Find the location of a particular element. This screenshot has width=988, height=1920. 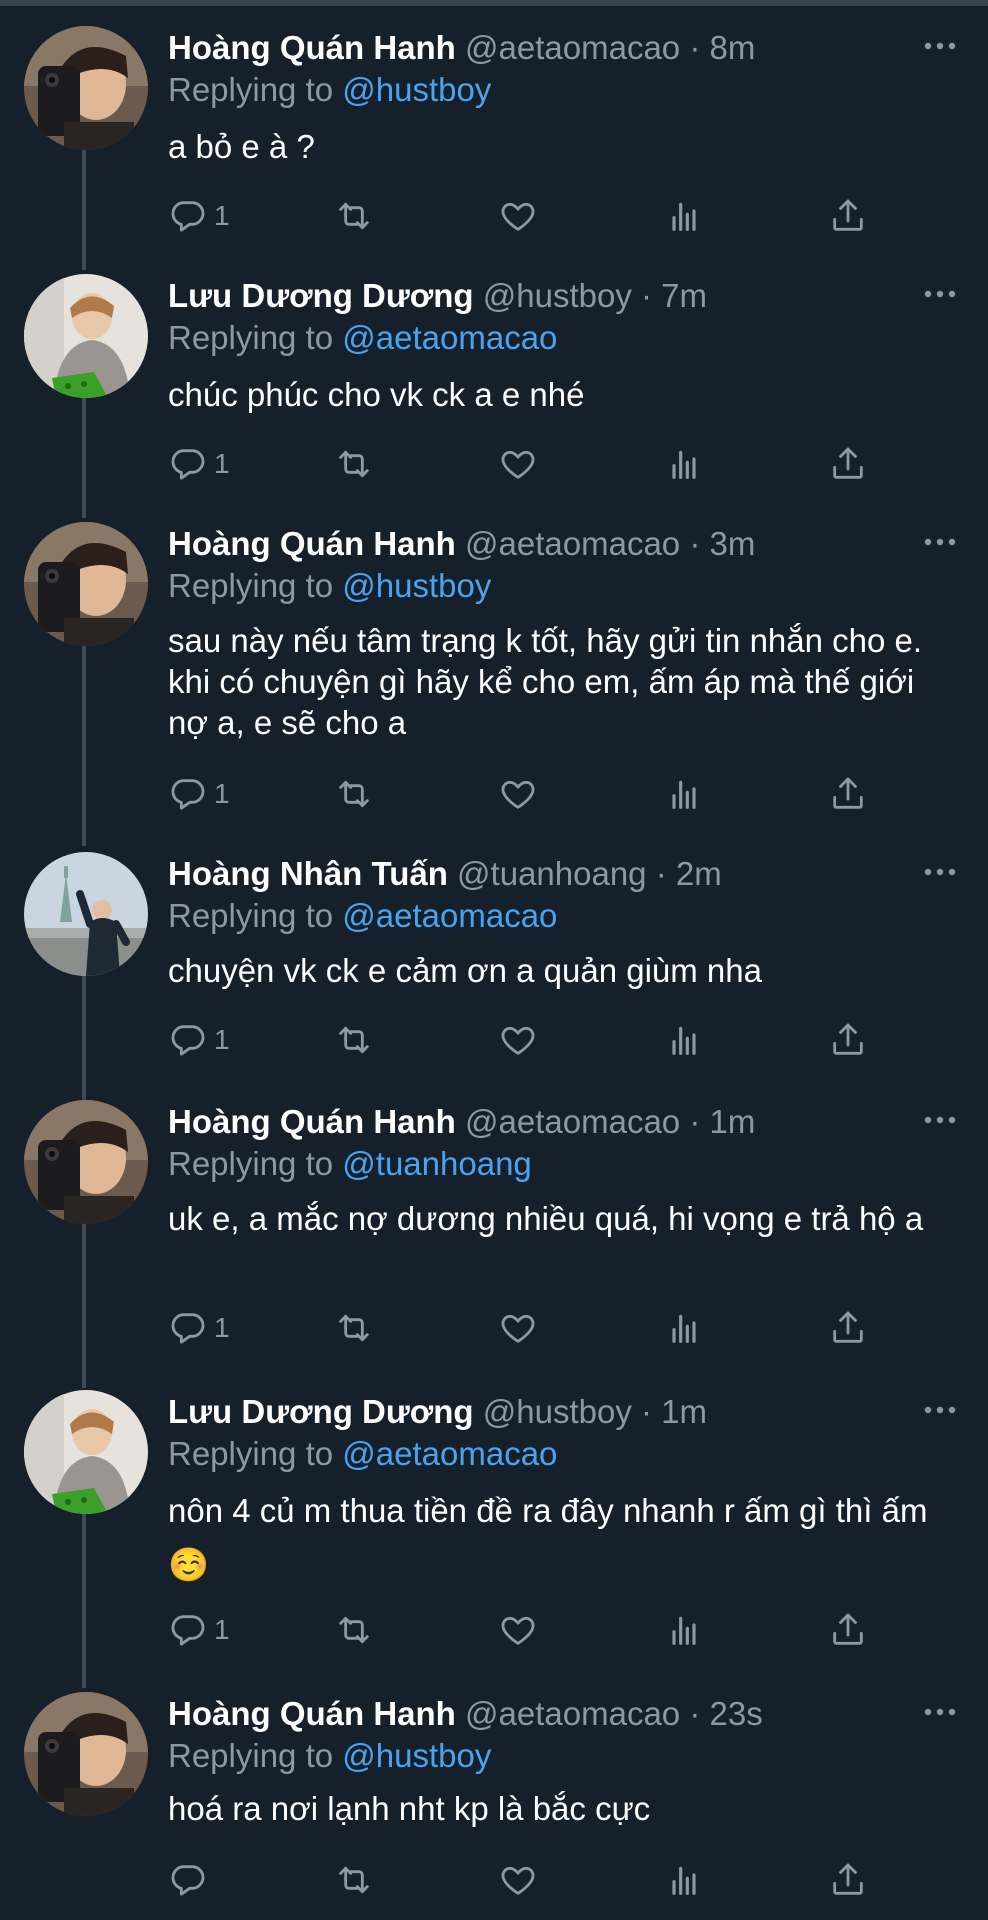

replying-prefix: Replying to is located at coordinates (251, 915).